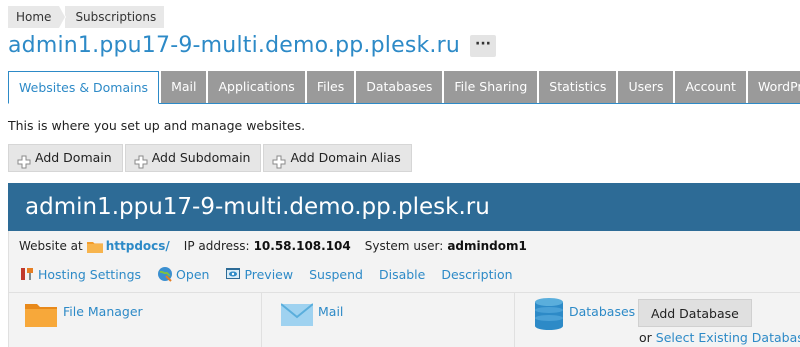 The height and width of the screenshot is (347, 800). Describe the element at coordinates (645, 337) in the screenshot. I see `or-label: or` at that location.